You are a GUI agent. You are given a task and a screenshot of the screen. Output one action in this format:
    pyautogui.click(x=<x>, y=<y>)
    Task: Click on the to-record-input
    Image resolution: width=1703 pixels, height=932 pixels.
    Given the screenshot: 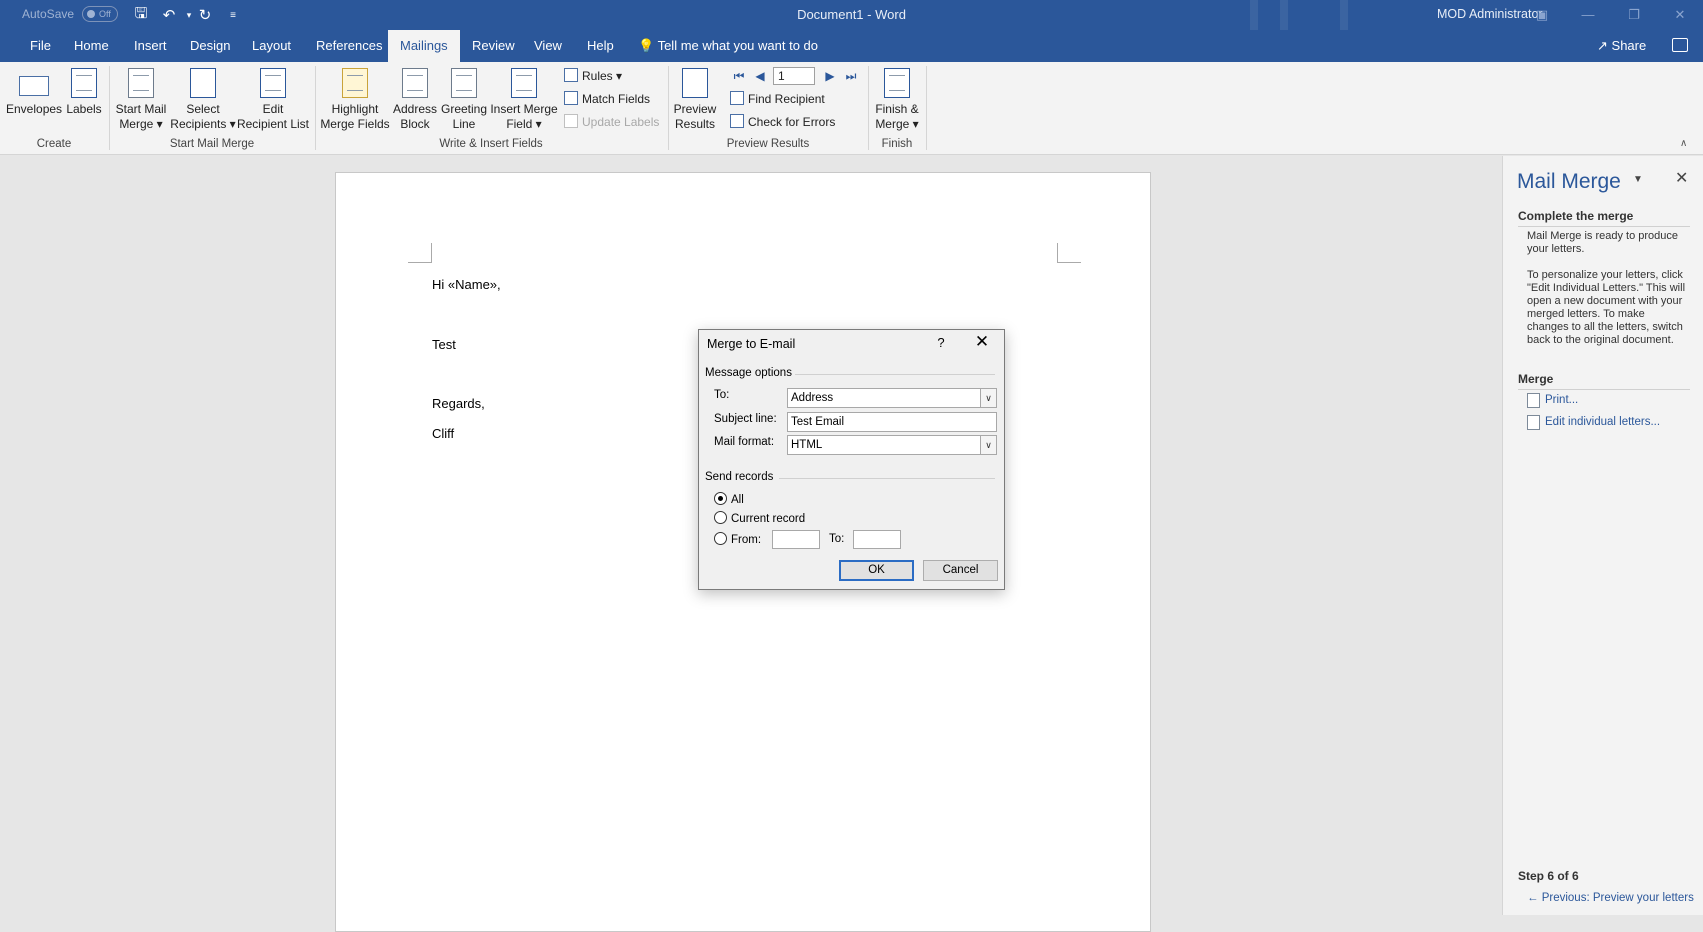 What is the action you would take?
    pyautogui.click(x=877, y=539)
    